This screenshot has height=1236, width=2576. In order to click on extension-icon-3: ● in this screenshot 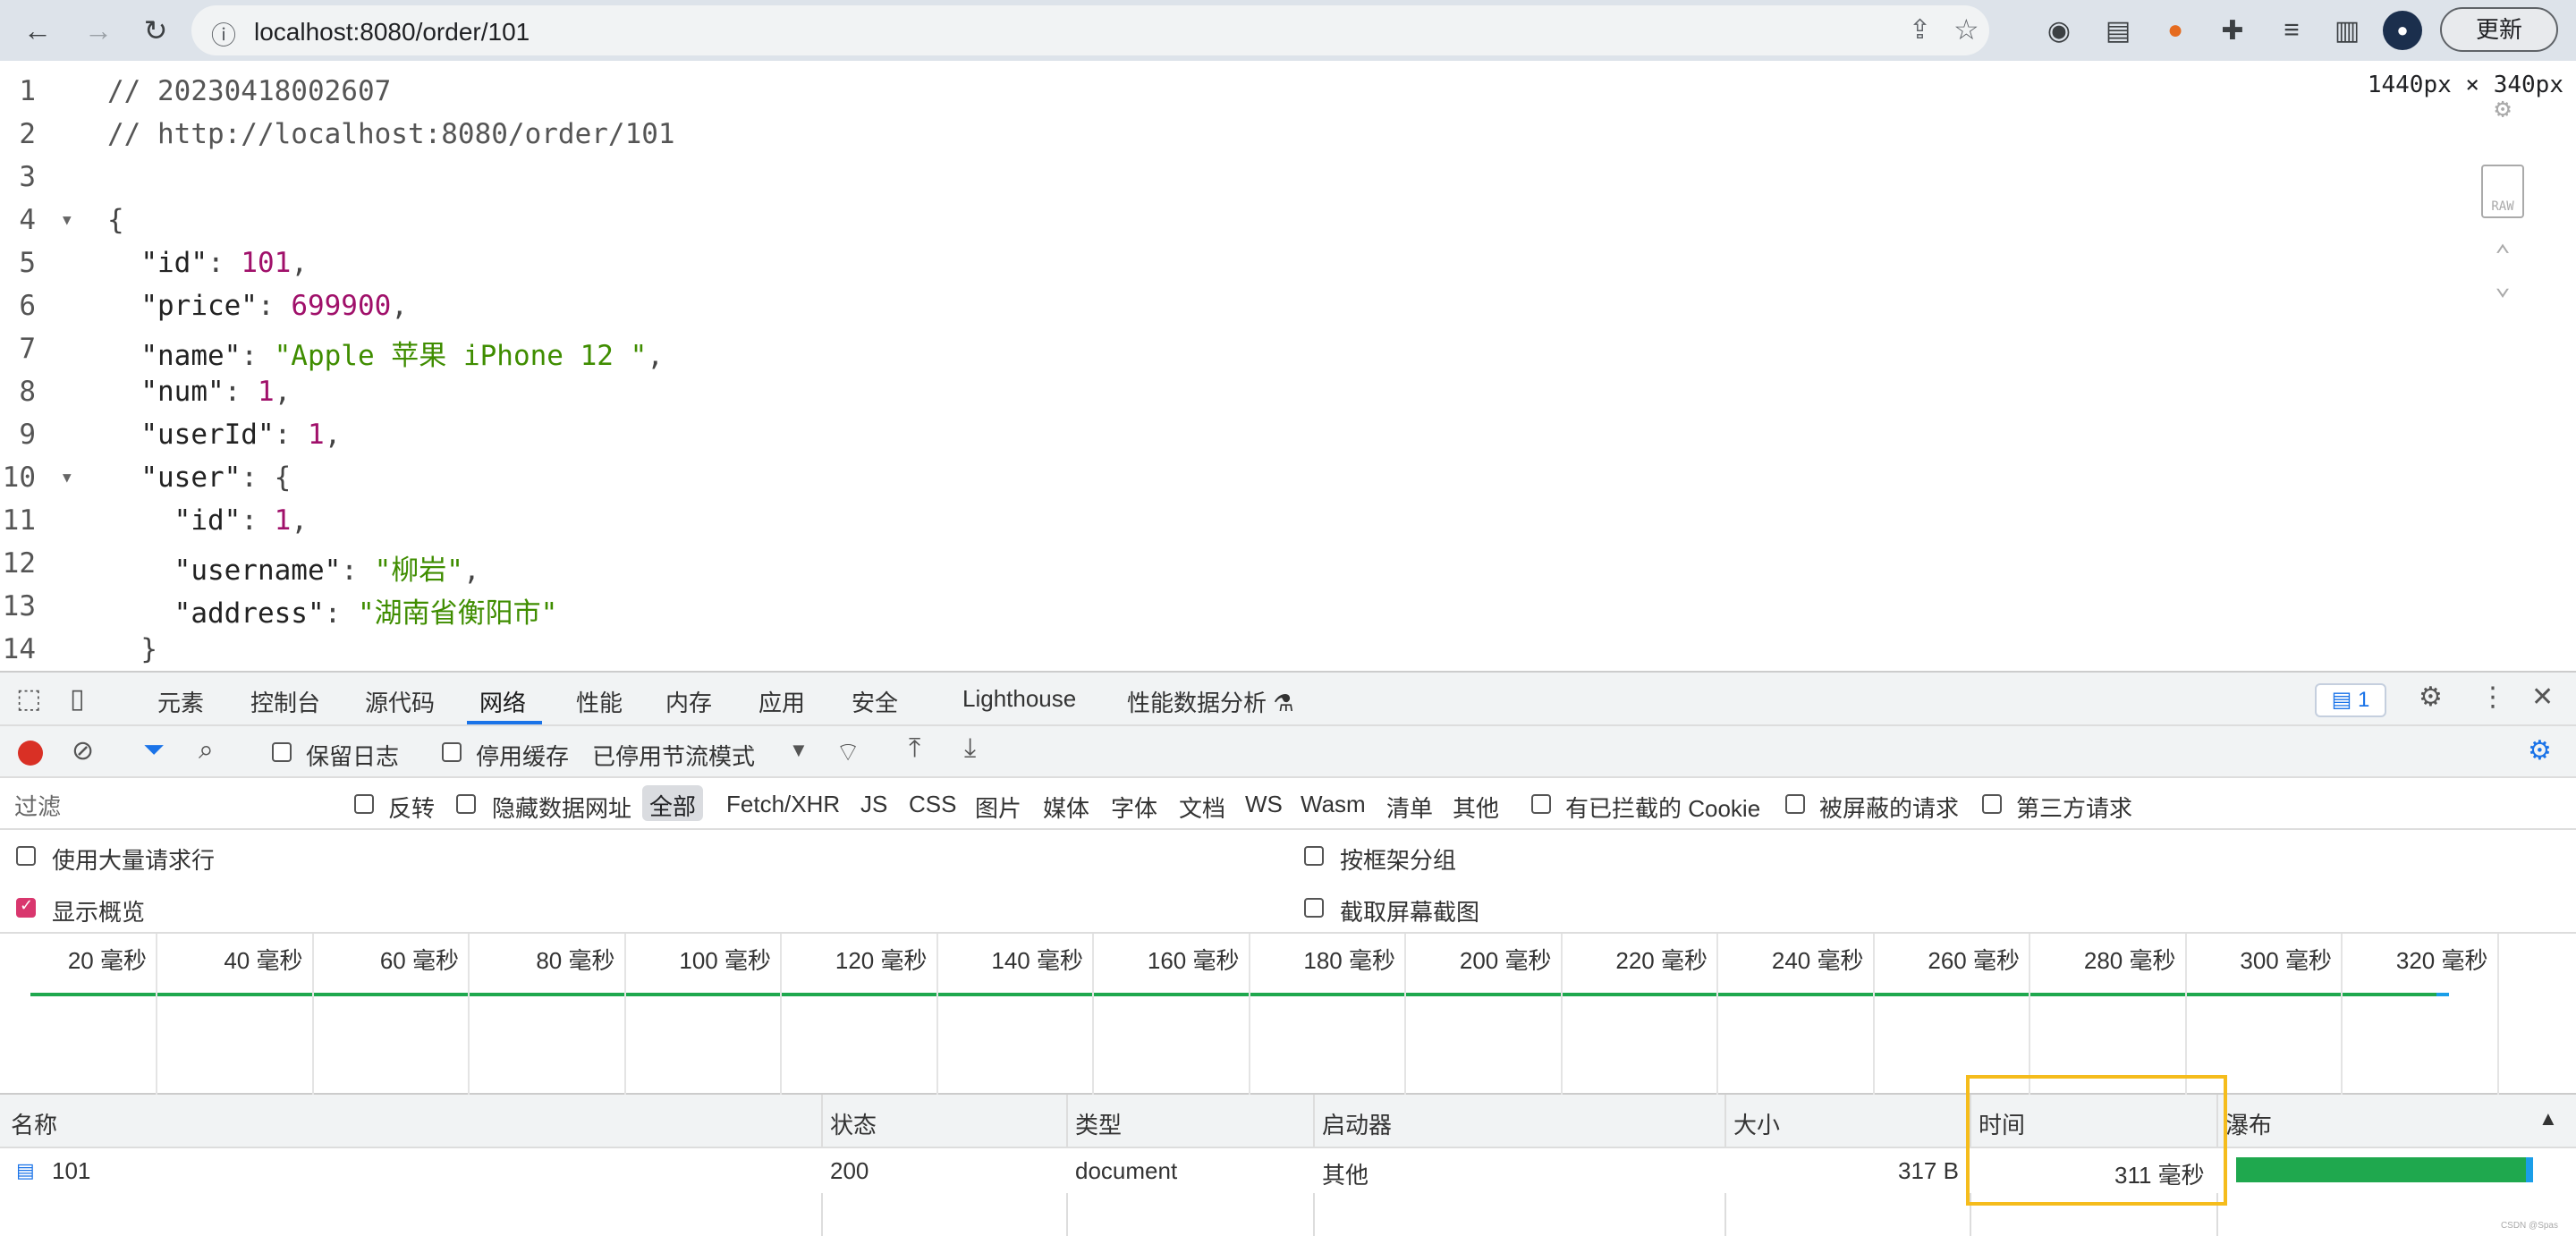, I will do `click(2175, 30)`.